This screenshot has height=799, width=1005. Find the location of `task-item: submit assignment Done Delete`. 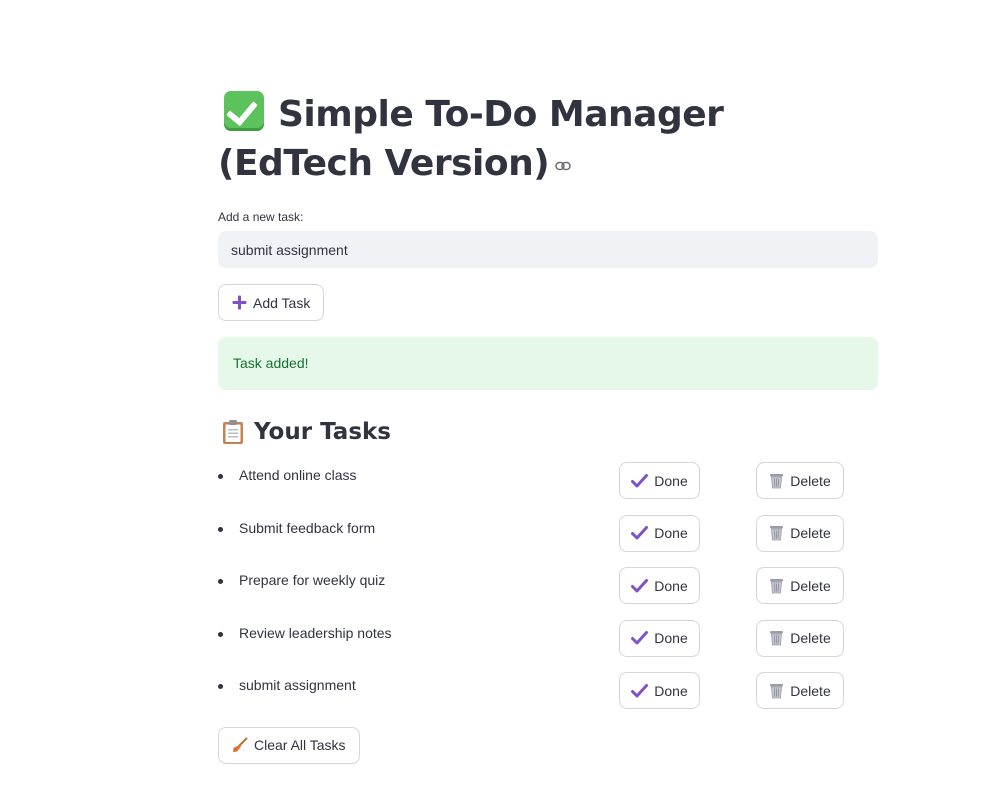

task-item: submit assignment Done Delete is located at coordinates (548, 698).